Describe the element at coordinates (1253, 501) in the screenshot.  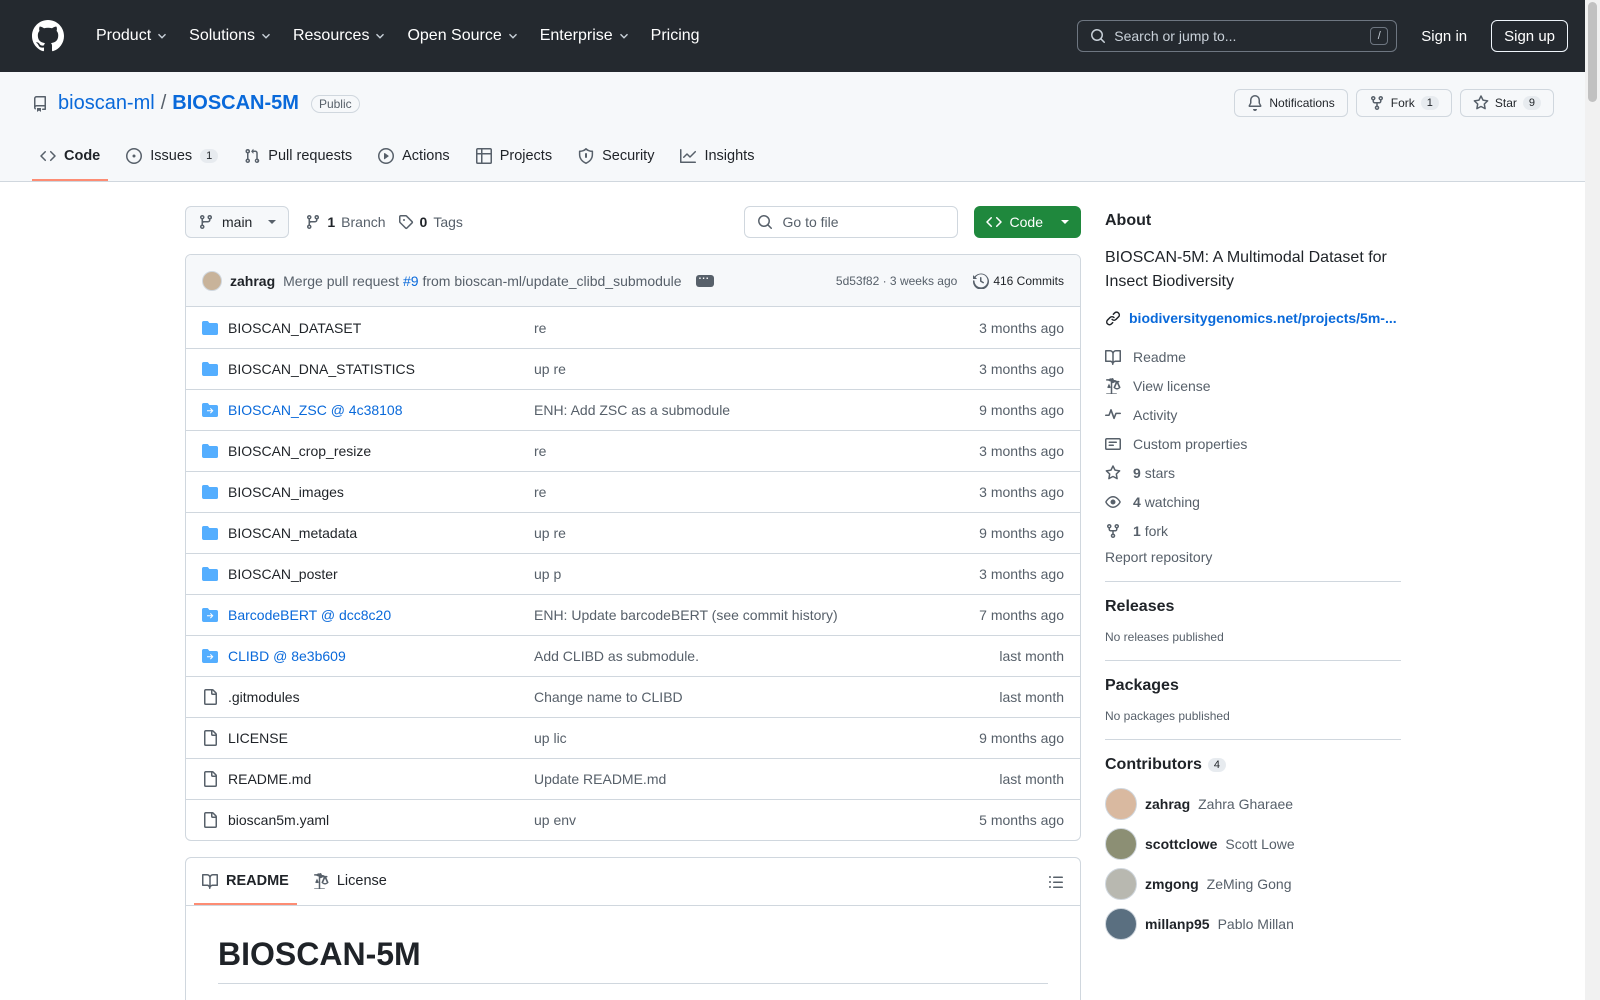
I see `watching-link: 4 watching` at that location.